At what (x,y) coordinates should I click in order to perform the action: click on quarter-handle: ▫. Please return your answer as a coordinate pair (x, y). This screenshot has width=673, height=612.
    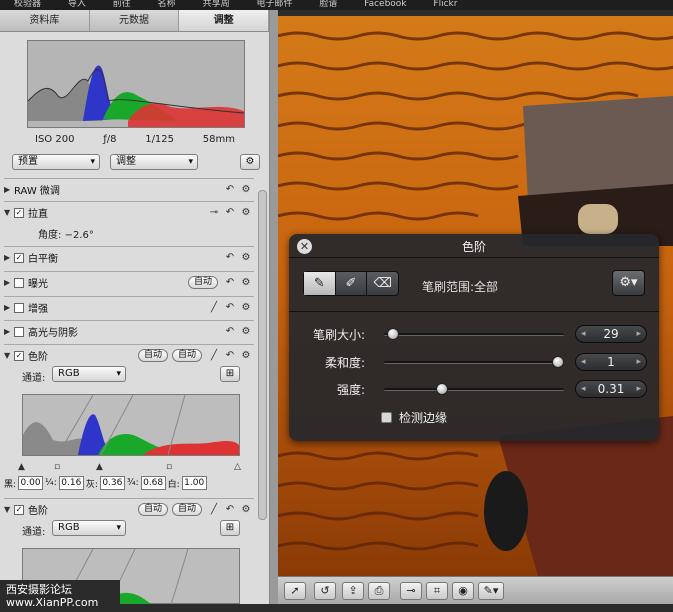
    Looking at the image, I should click on (57, 467).